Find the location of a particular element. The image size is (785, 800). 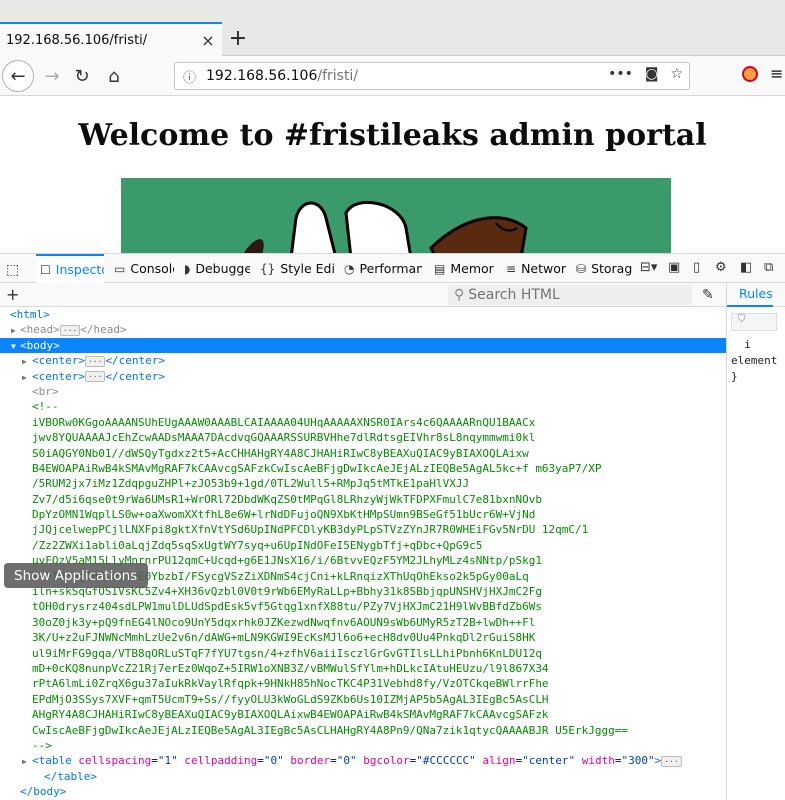

responsive-design-icon: ⊟▾ is located at coordinates (648, 267).